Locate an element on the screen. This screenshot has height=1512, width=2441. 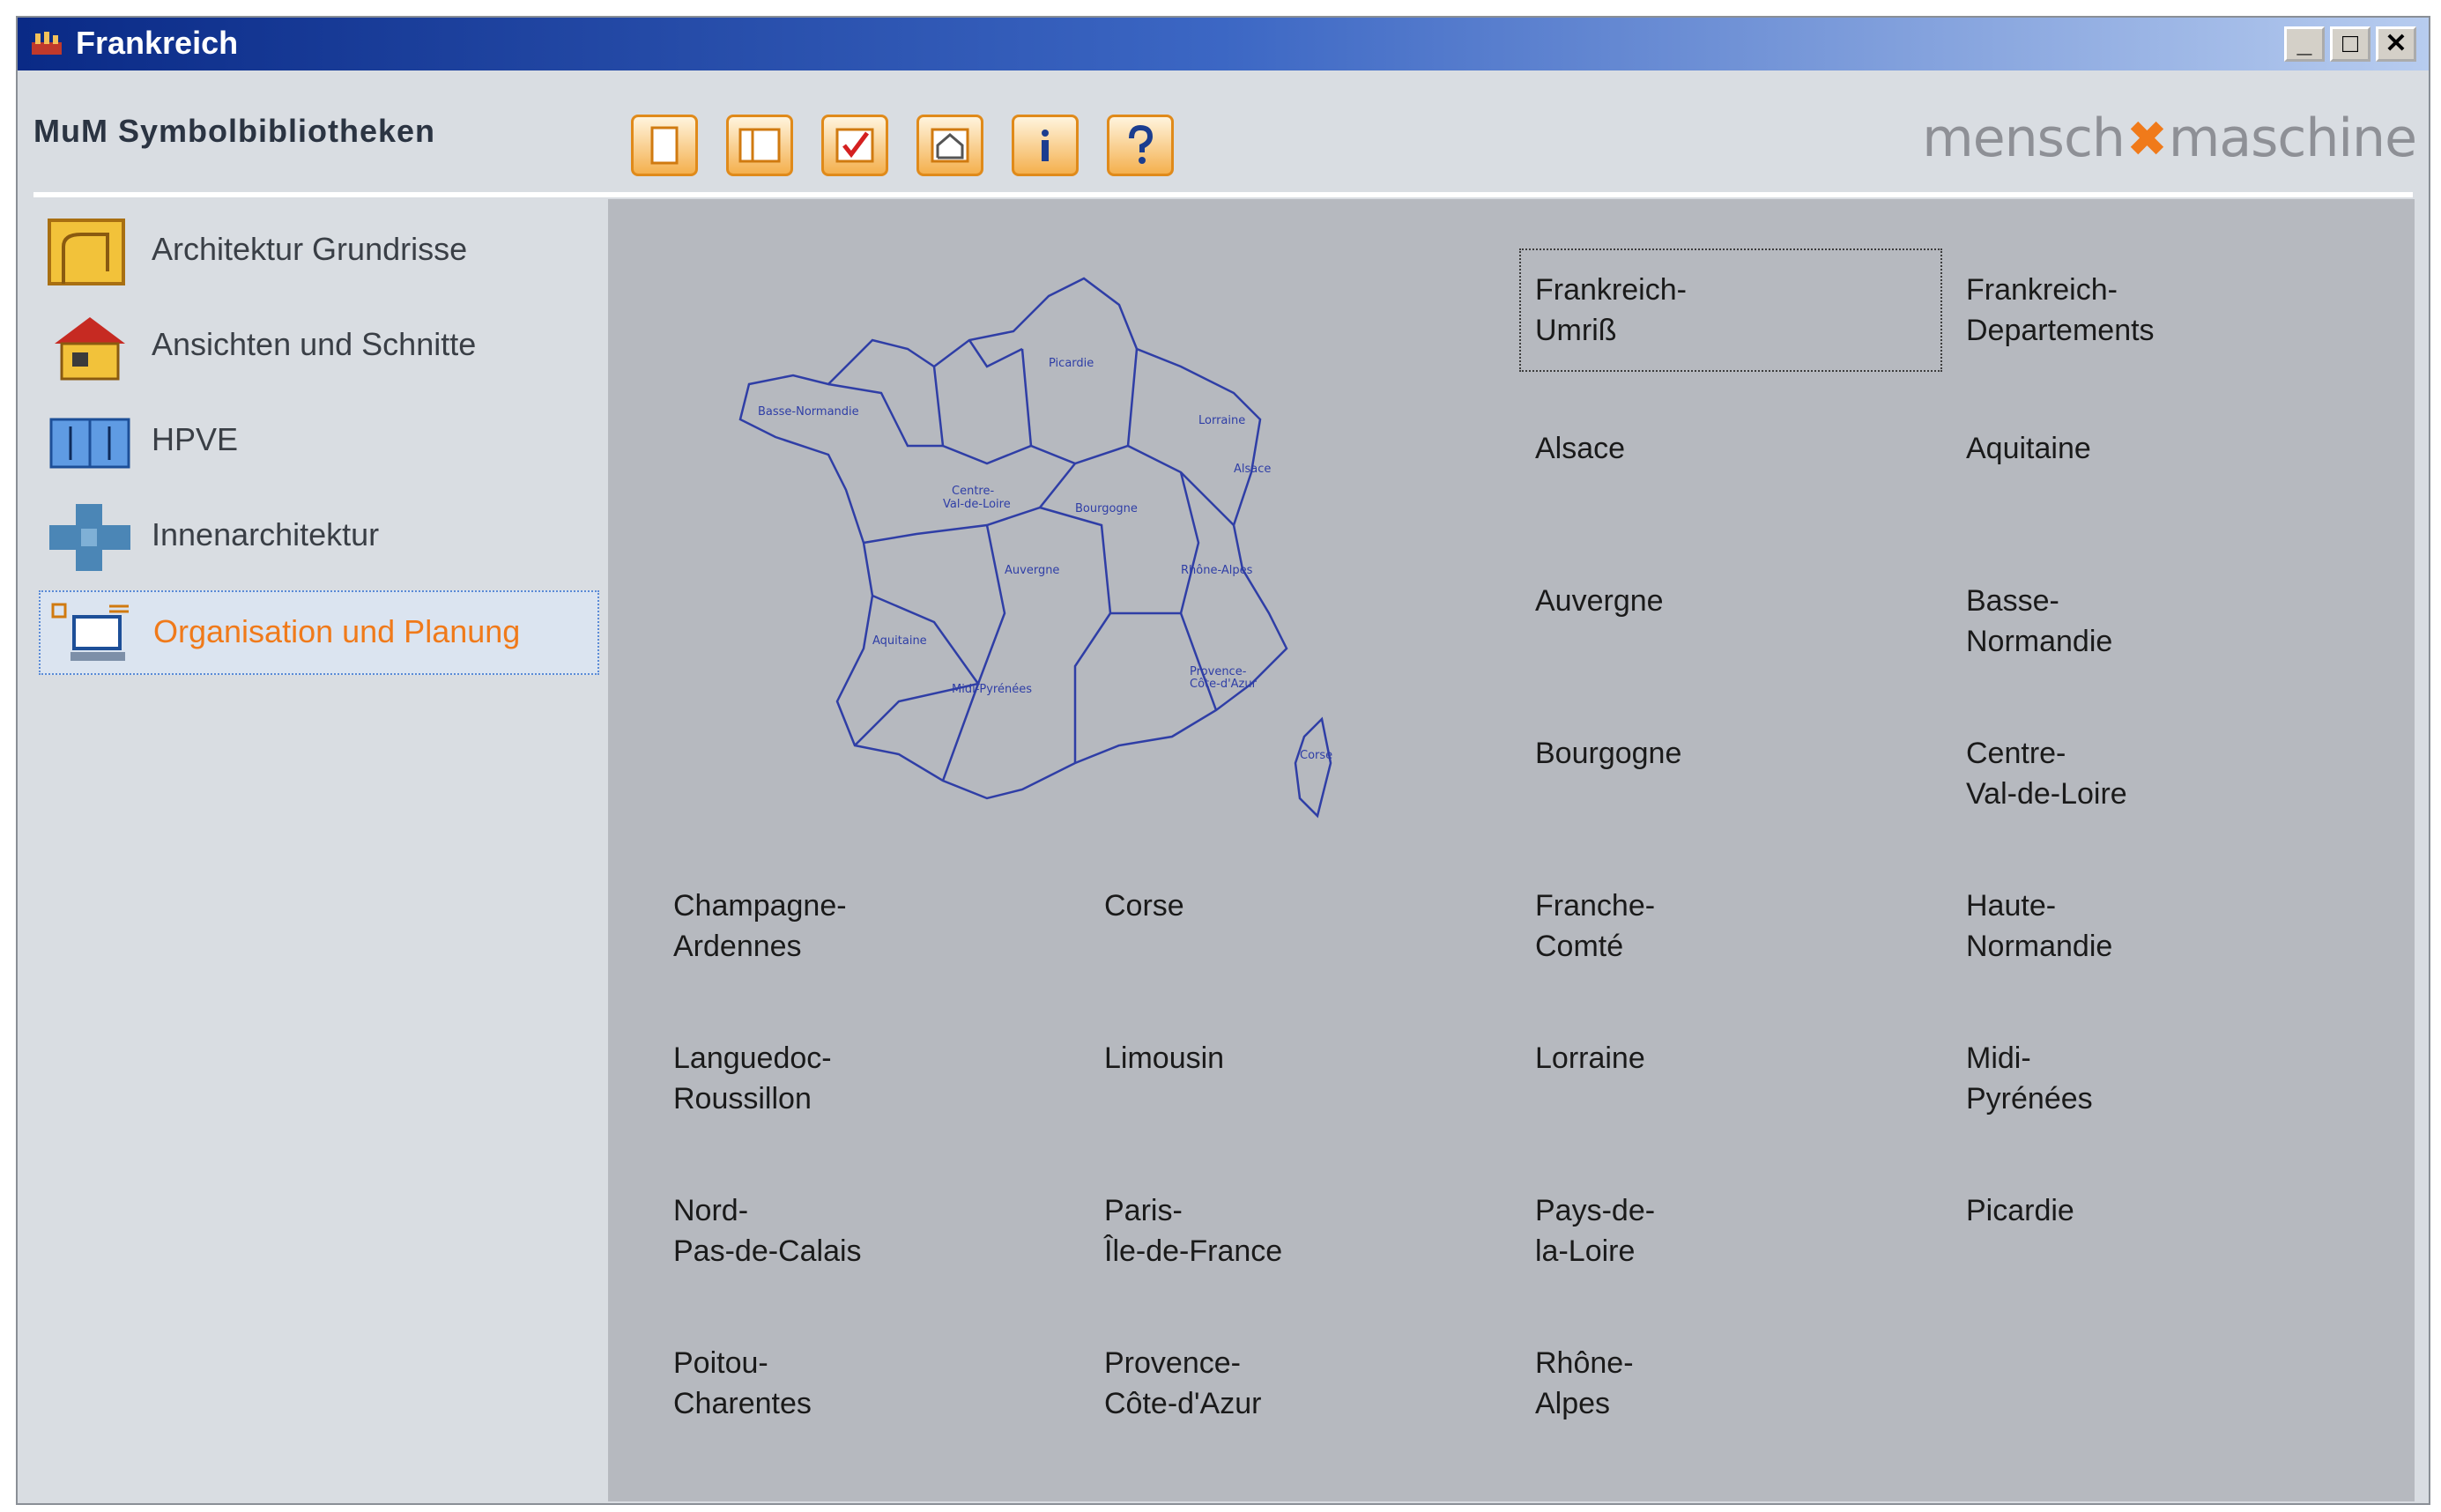
symbol-item: Franche- Comté is located at coordinates (1746, 926).